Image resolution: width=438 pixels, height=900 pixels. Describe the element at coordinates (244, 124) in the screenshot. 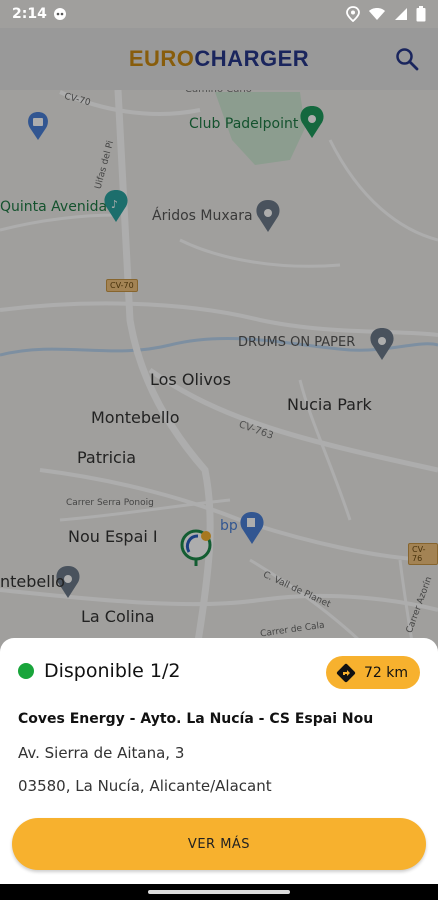

I see `map-label-club-padelpoint: Club Padelpoint` at that location.